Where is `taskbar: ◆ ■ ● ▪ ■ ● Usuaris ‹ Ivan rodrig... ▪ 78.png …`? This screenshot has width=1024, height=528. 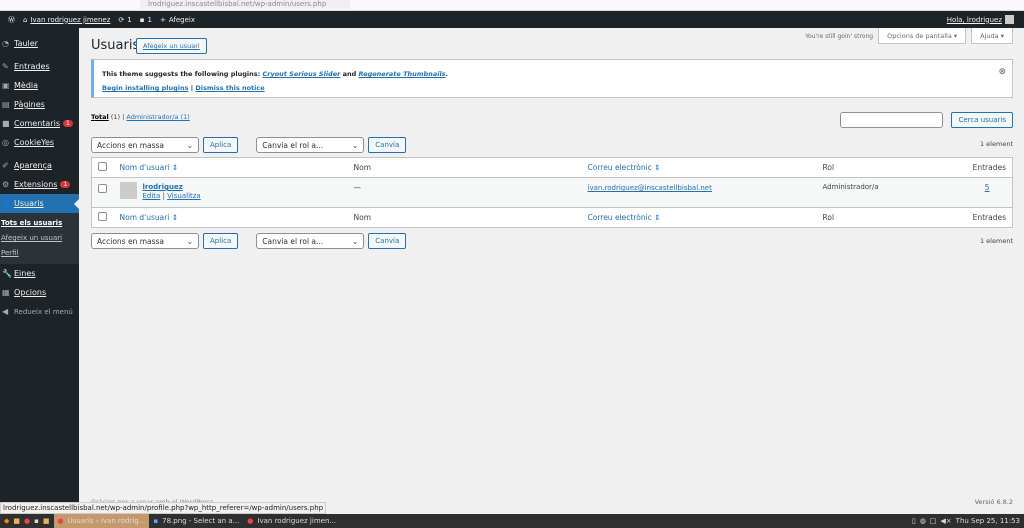
taskbar: ◆ ■ ● ▪ ■ ● Usuaris ‹ Ivan rodrig... ▪ 78.png … is located at coordinates (512, 521).